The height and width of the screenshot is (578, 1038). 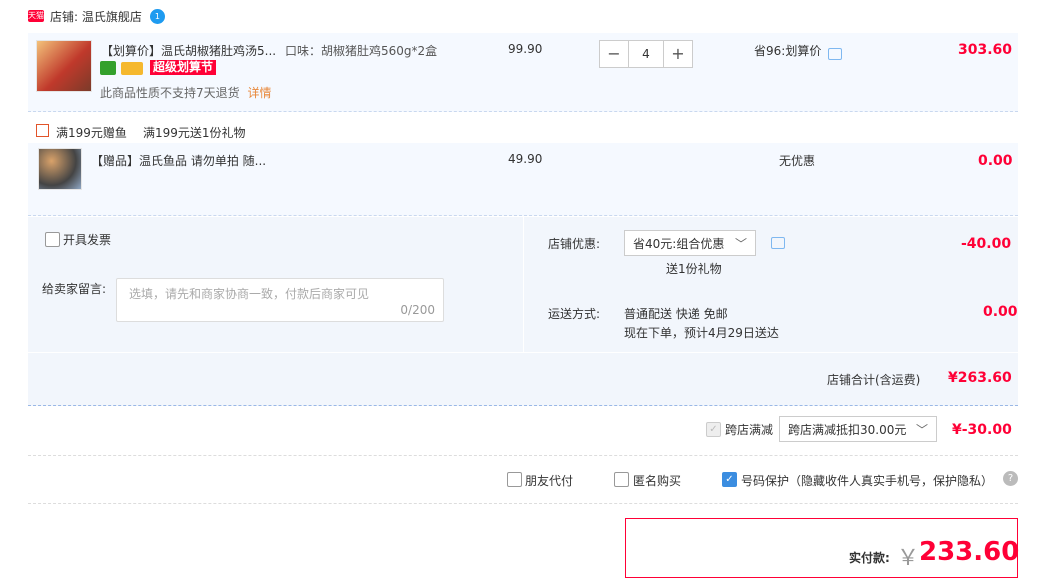 I want to click on cross-store-select: 跨店满减抵扣30.00元 ﹀, so click(x=858, y=429).